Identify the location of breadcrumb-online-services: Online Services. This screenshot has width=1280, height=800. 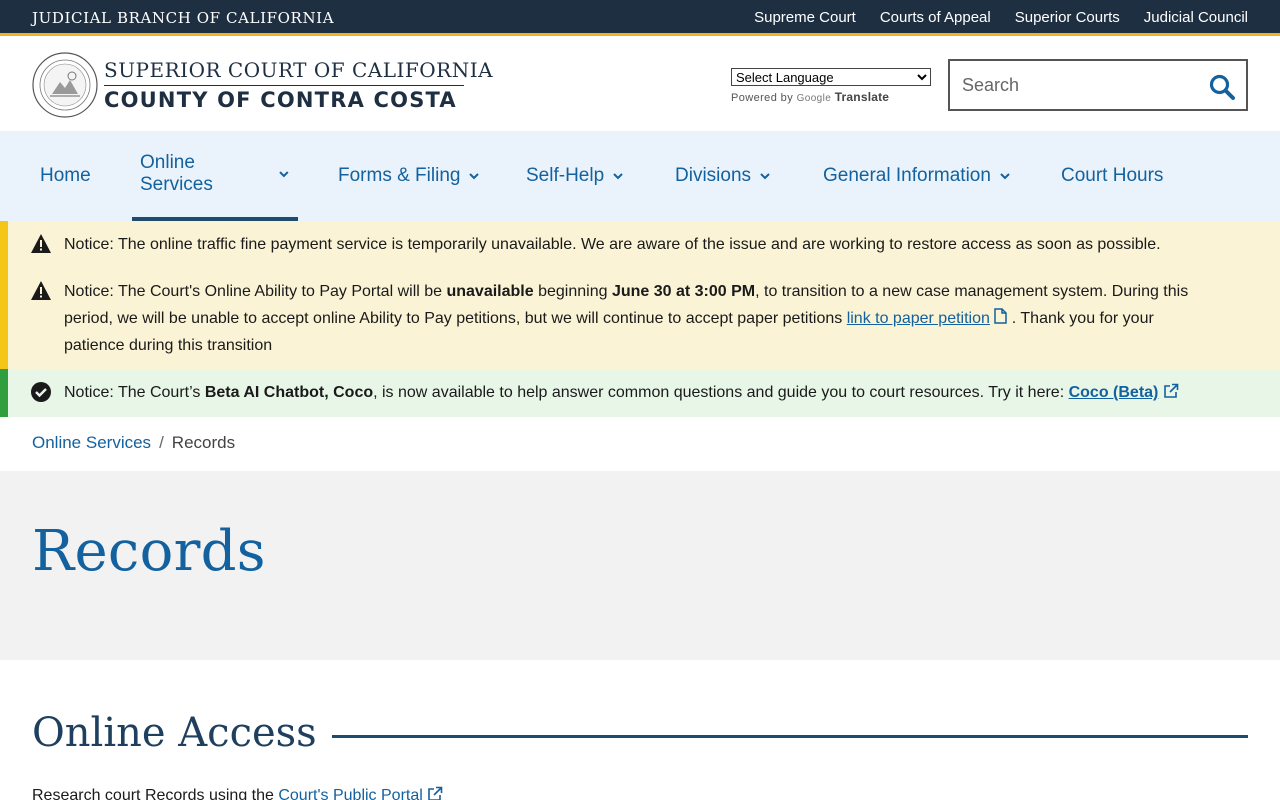
(91, 442).